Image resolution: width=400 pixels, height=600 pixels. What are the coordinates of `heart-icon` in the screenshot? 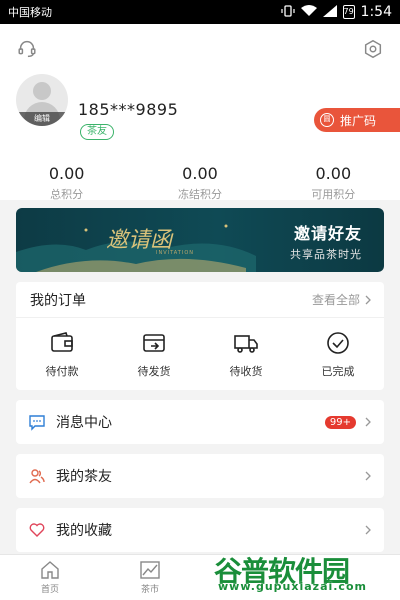 It's located at (37, 530).